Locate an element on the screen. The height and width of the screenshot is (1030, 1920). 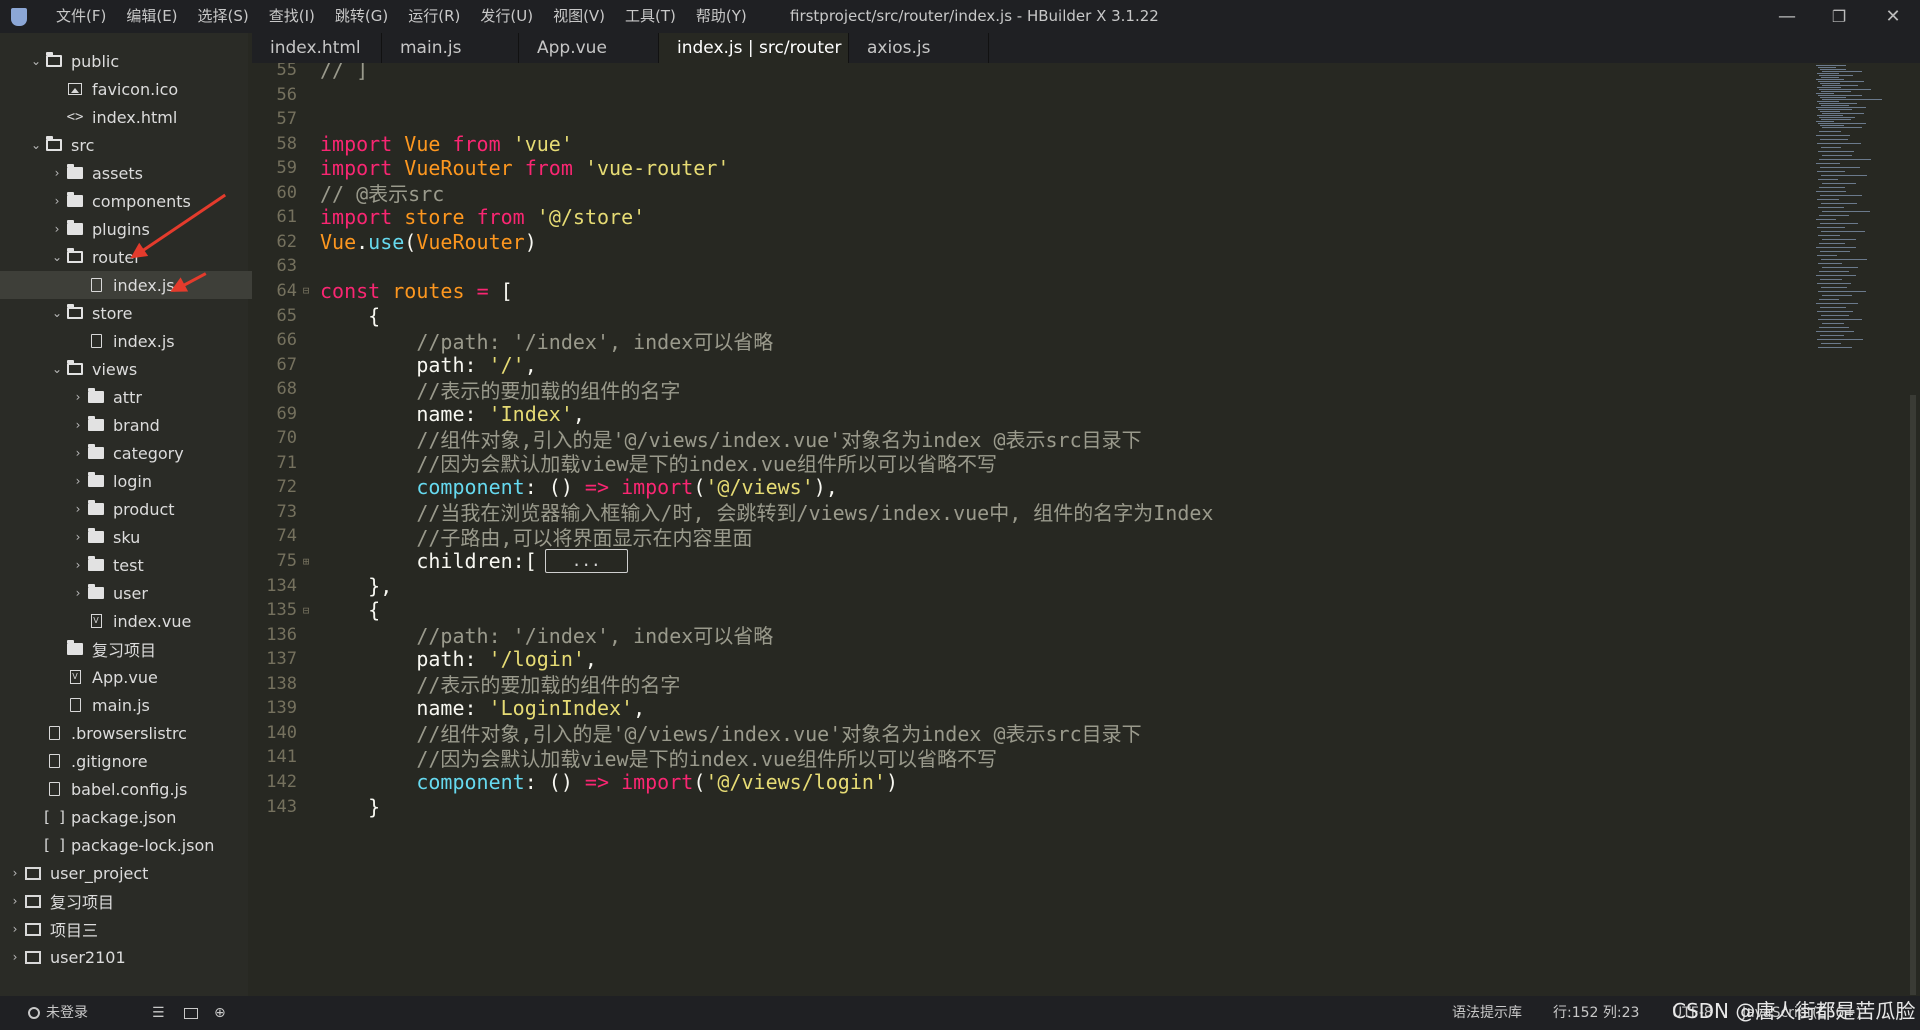
tree-item: favicon.ico is located at coordinates (147, 89).